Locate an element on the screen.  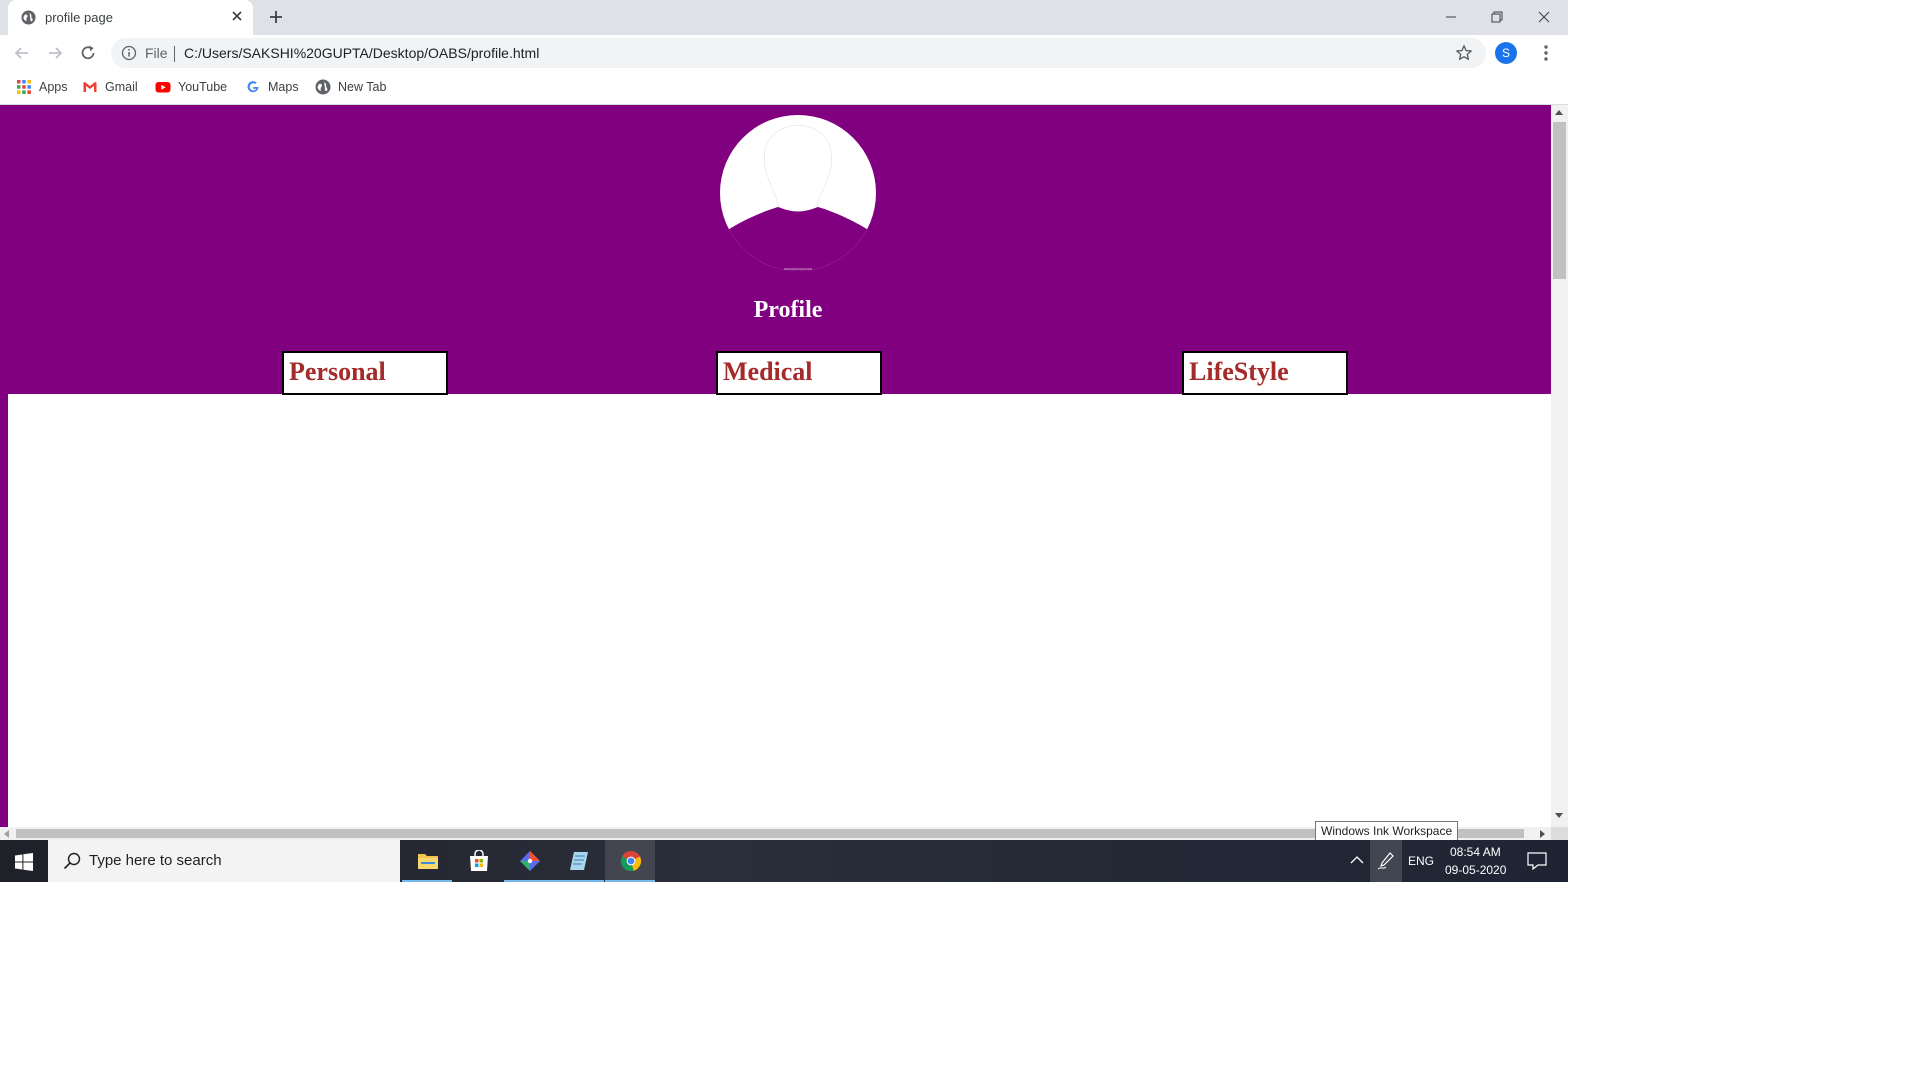
search-icon is located at coordinates (72, 861).